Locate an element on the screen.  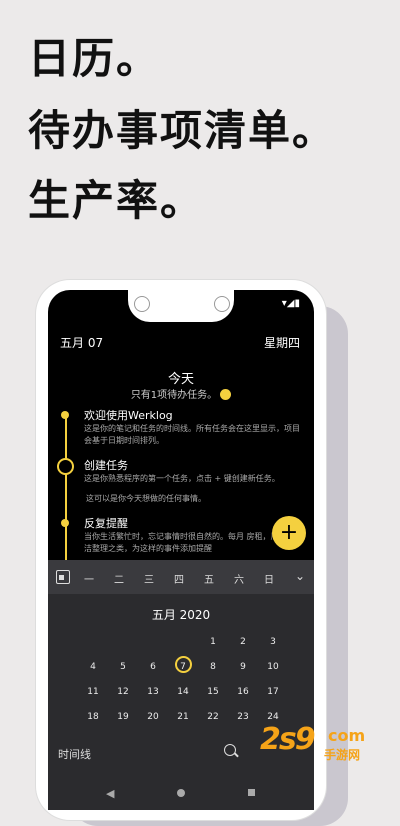
calendar-day-selected: 7 is located at coordinates (183, 670).